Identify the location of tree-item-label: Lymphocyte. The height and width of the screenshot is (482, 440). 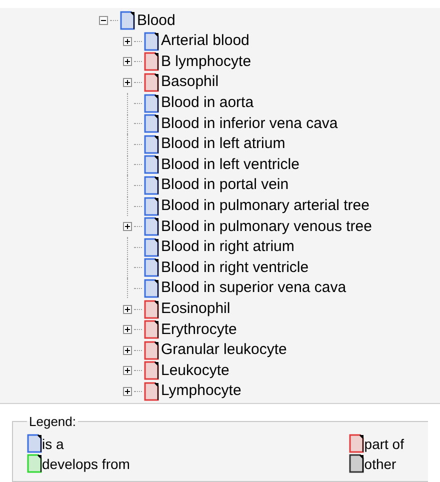
(201, 391).